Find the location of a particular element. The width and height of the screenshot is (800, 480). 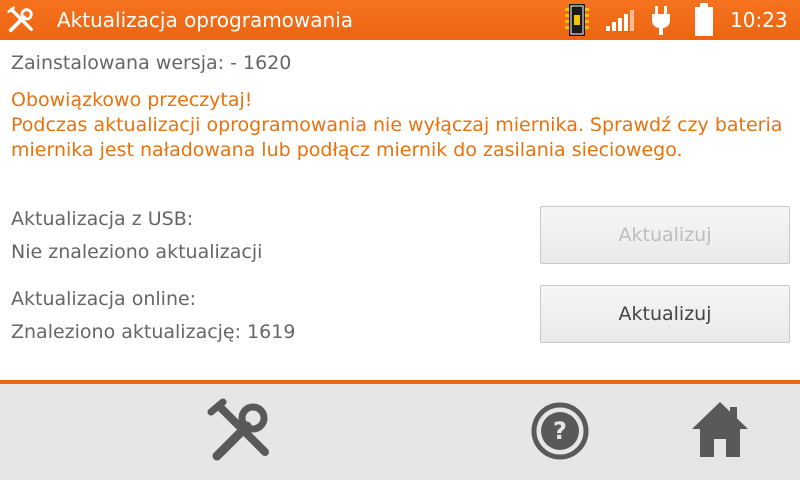

signal-icon is located at coordinates (620, 20).